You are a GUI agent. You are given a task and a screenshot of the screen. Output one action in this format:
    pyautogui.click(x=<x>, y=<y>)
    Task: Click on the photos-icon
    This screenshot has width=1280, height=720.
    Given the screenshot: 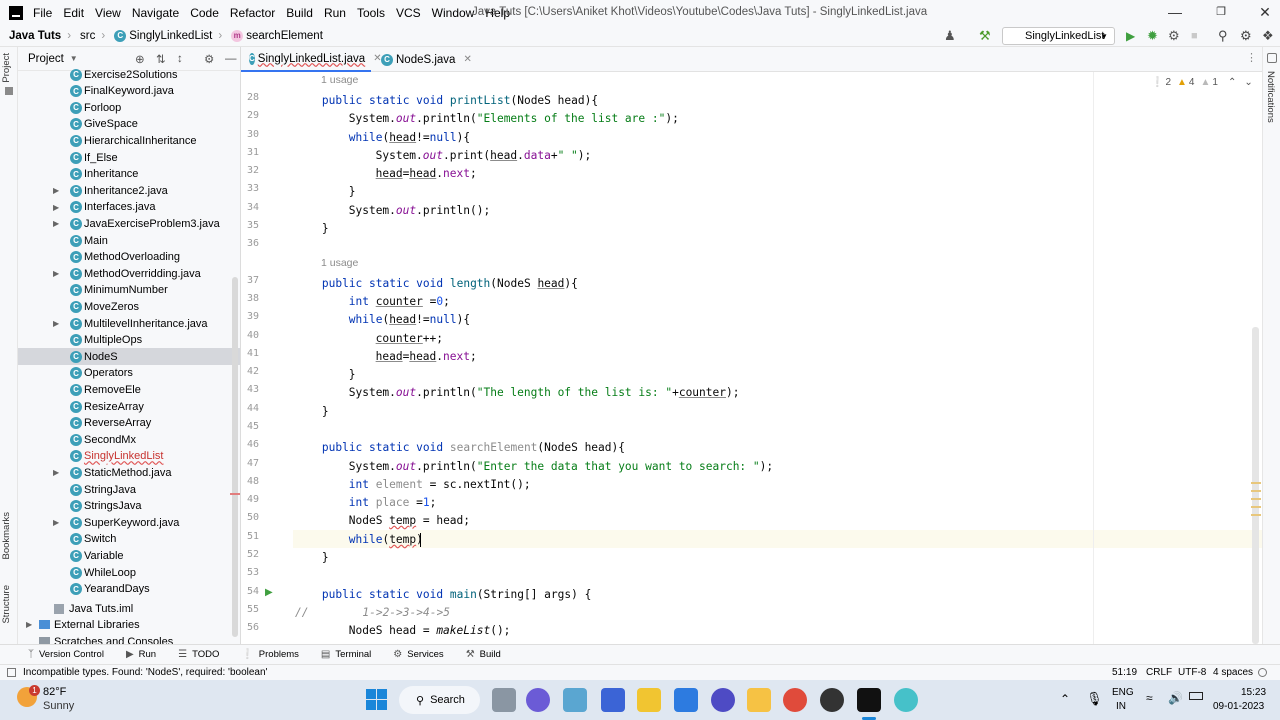 What is the action you would take?
    pyautogui.click(x=575, y=700)
    